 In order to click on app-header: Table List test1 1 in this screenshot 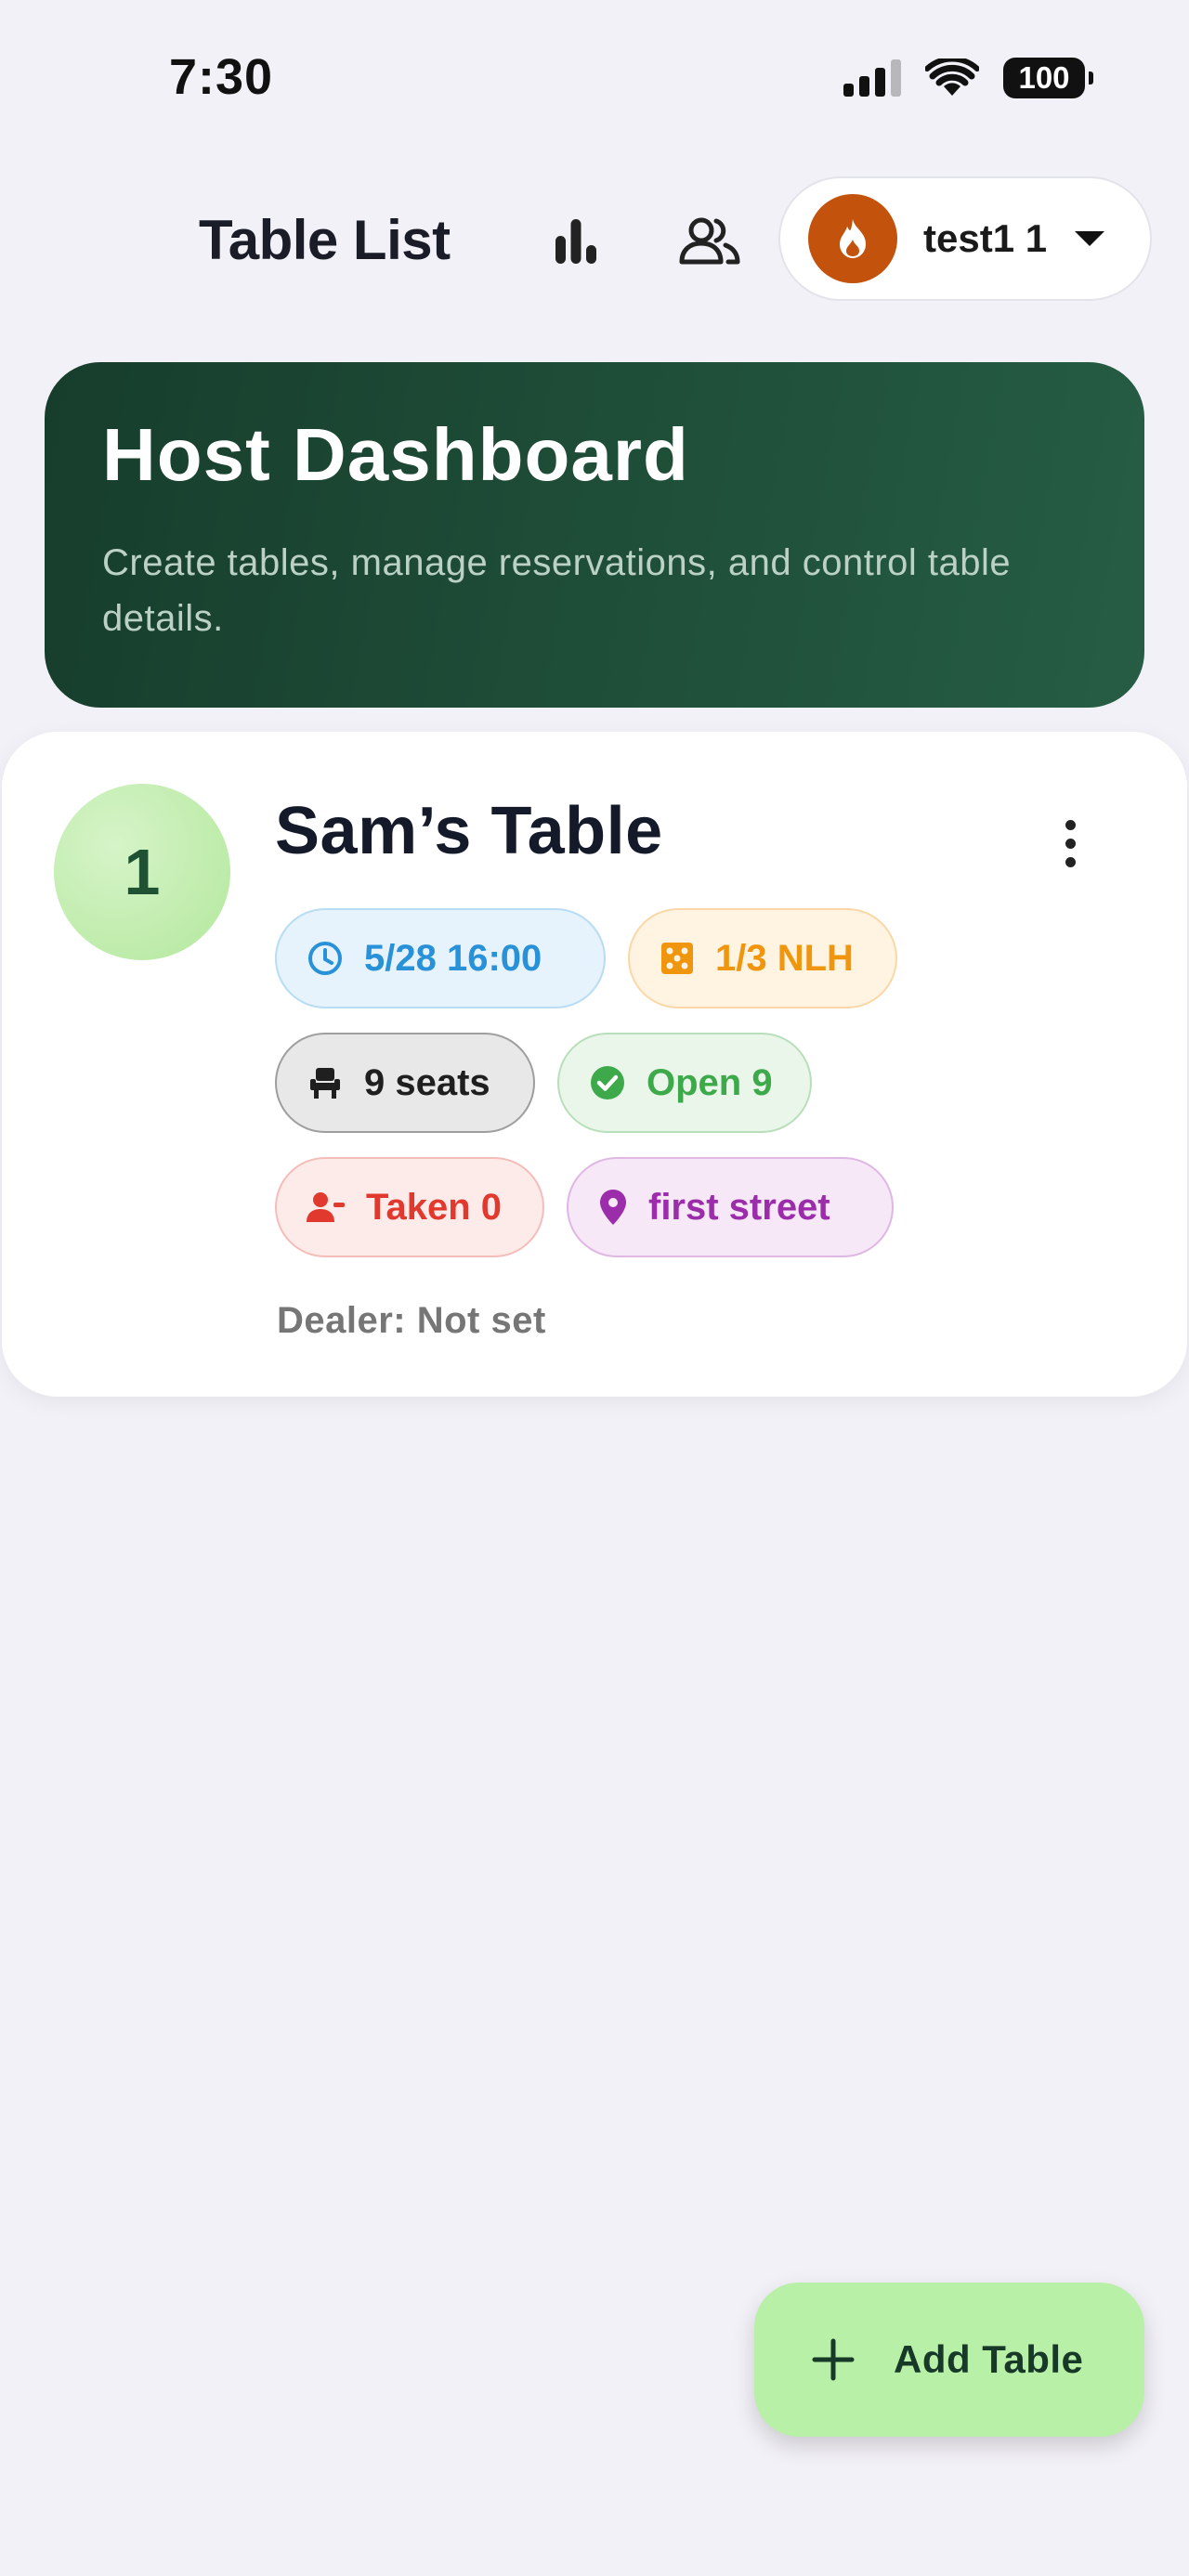, I will do `click(594, 241)`.